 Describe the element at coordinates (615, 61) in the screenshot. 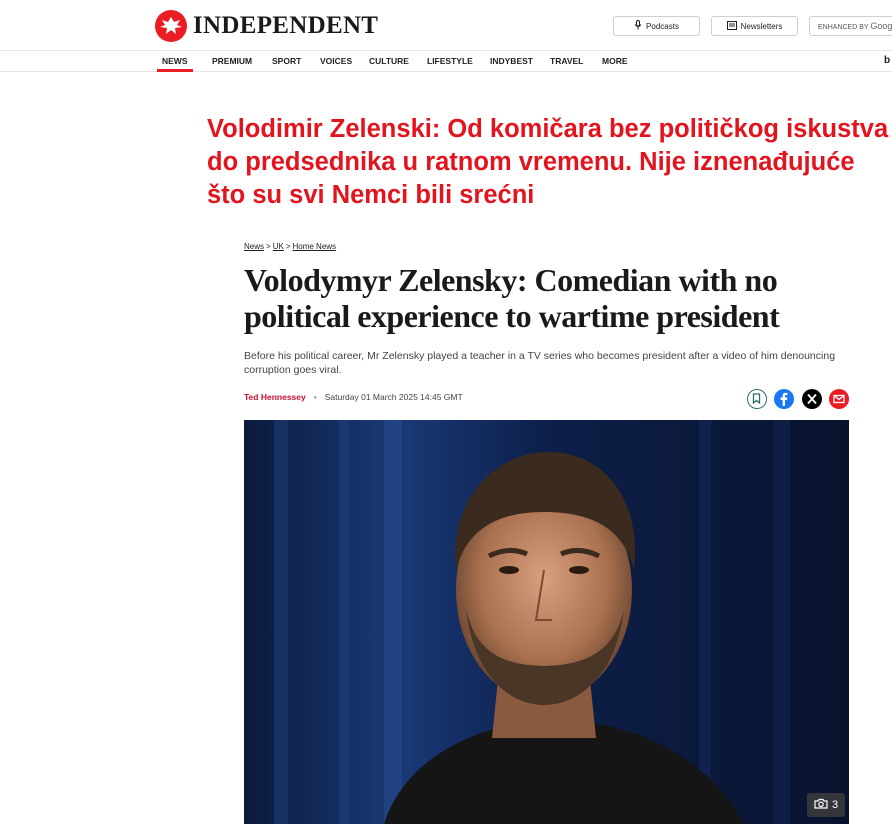

I see `nav-item-more: MORE` at that location.